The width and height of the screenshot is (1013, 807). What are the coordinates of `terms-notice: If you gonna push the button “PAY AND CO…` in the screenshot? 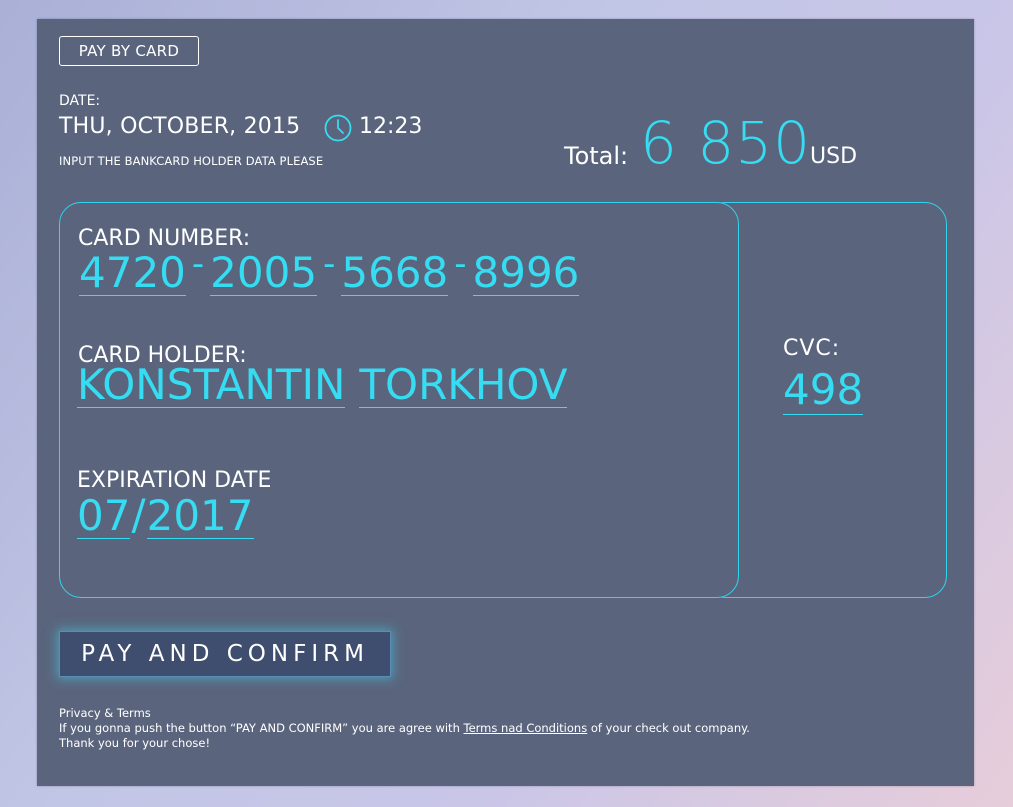 It's located at (404, 728).